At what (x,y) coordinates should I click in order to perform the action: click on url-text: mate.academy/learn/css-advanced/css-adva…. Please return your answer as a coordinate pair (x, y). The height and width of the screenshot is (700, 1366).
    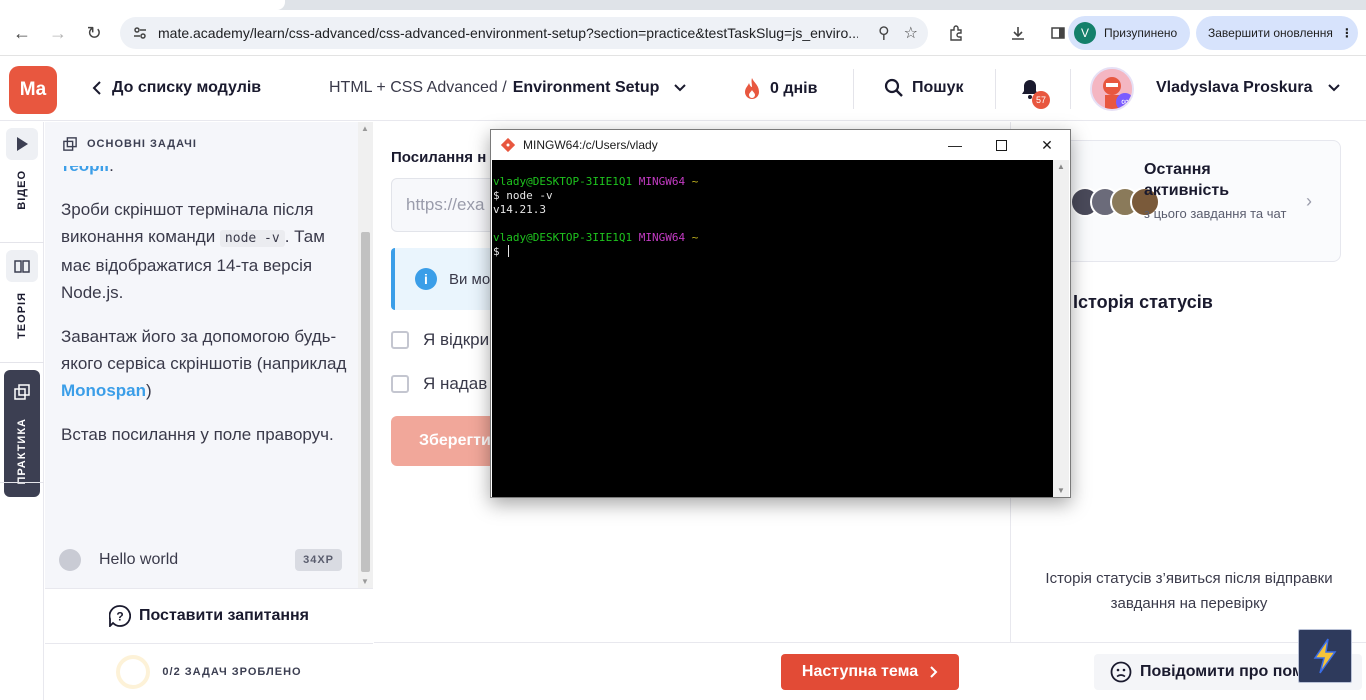
    Looking at the image, I should click on (508, 33).